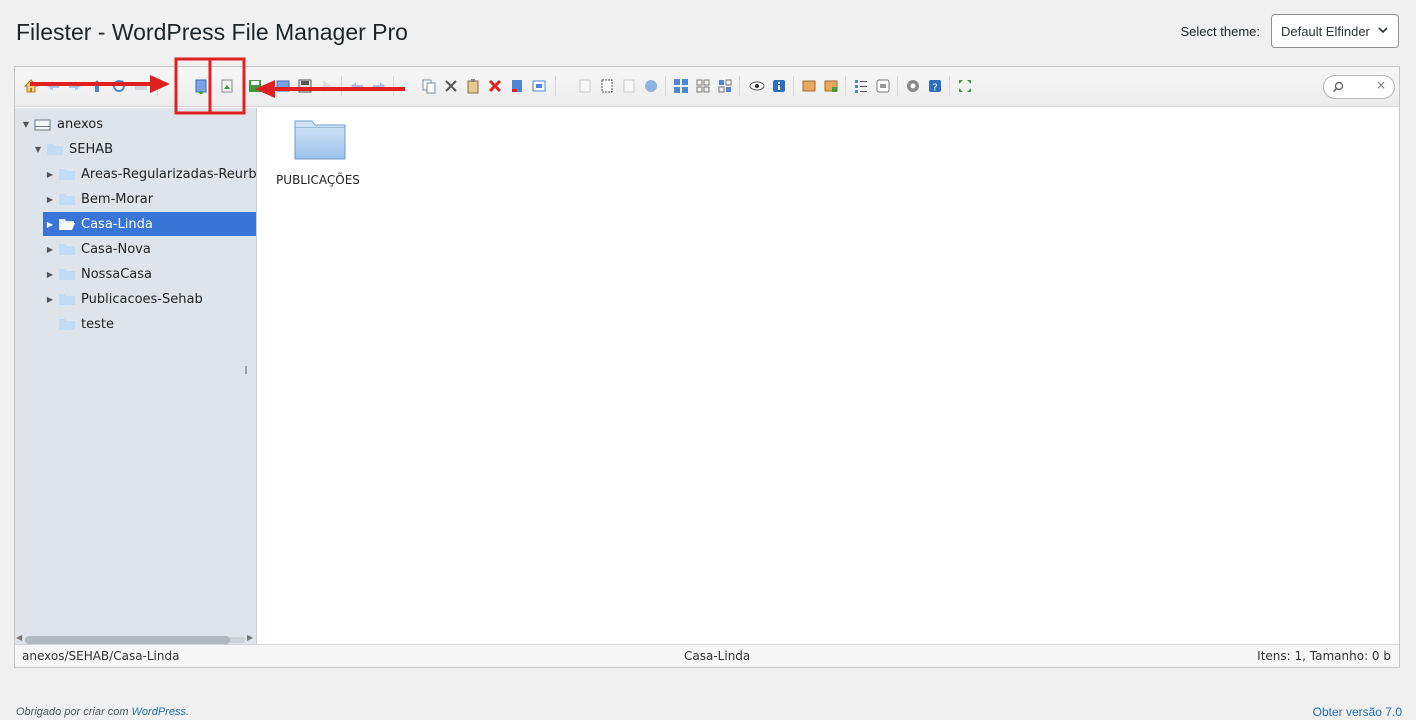  What do you see at coordinates (517, 86) in the screenshot?
I see `empty-icon` at bounding box center [517, 86].